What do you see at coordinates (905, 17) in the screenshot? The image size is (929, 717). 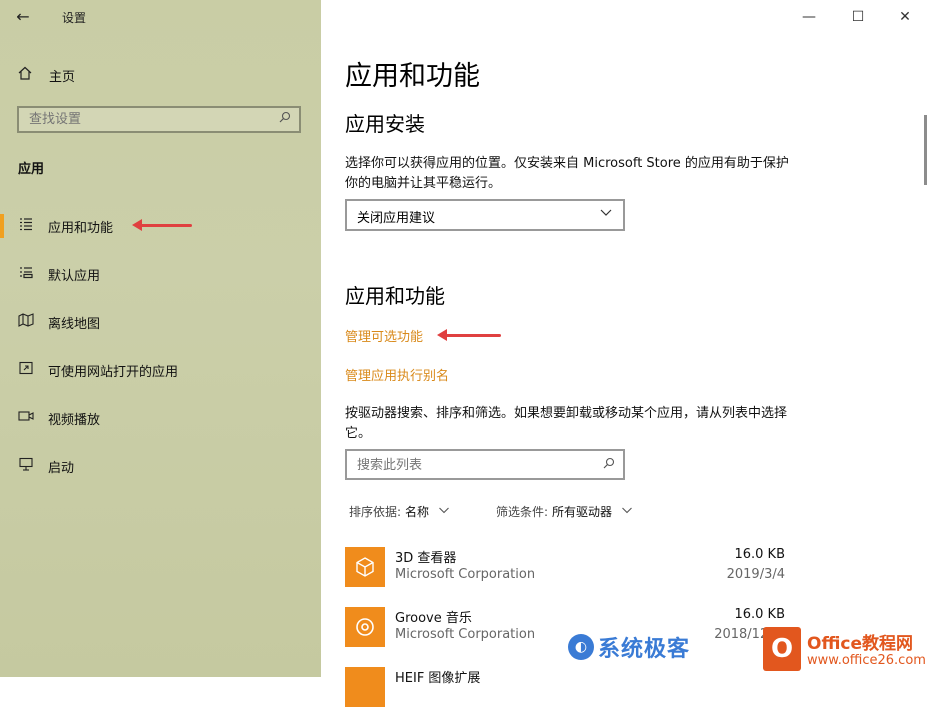 I see `close-button: ✕` at bounding box center [905, 17].